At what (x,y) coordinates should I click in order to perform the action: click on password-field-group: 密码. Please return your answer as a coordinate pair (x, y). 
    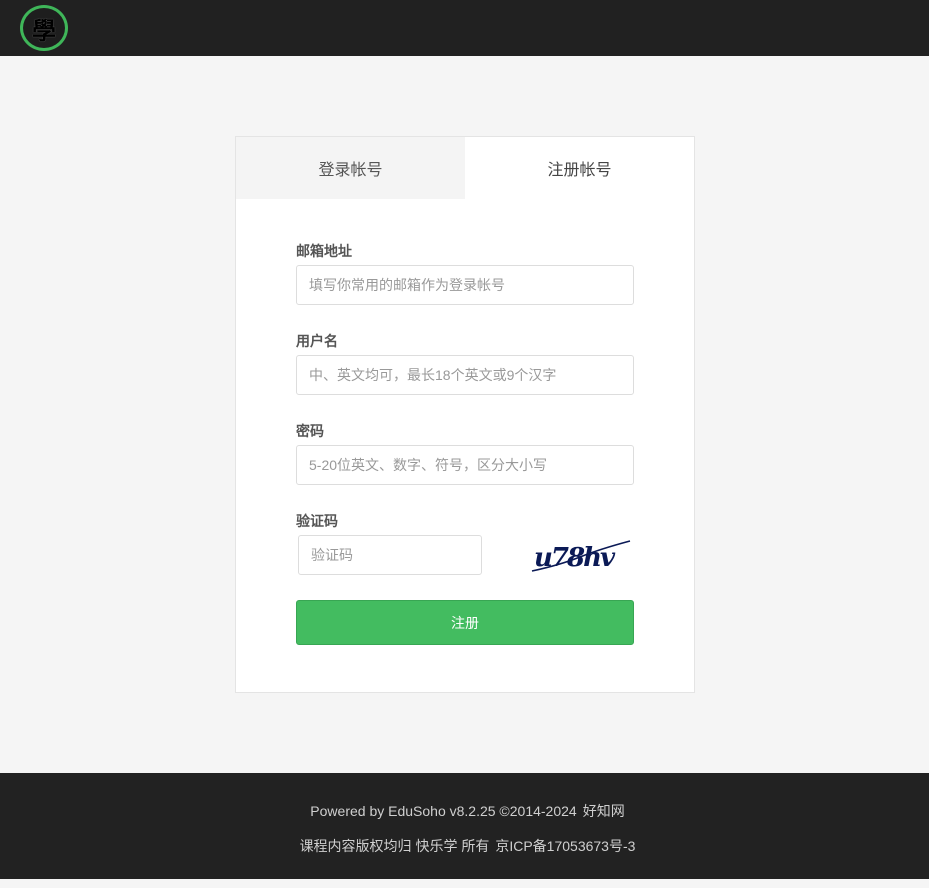
    Looking at the image, I should click on (465, 453).